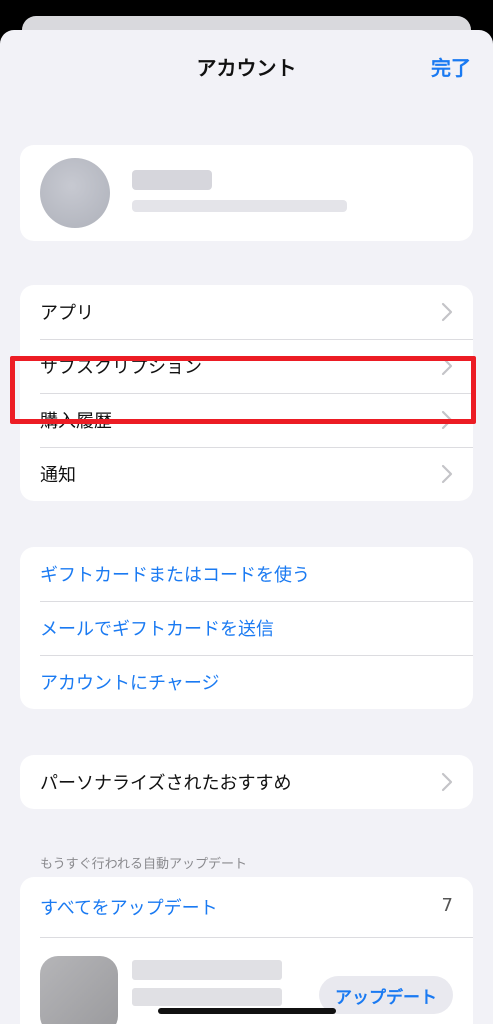 This screenshot has height=1024, width=493. Describe the element at coordinates (207, 970) in the screenshot. I see `app-name-redacted` at that location.